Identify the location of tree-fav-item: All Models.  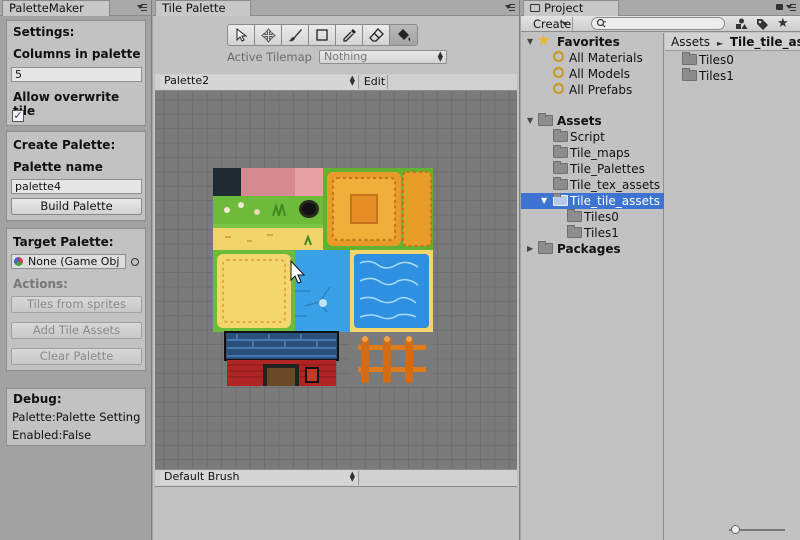
(592, 74).